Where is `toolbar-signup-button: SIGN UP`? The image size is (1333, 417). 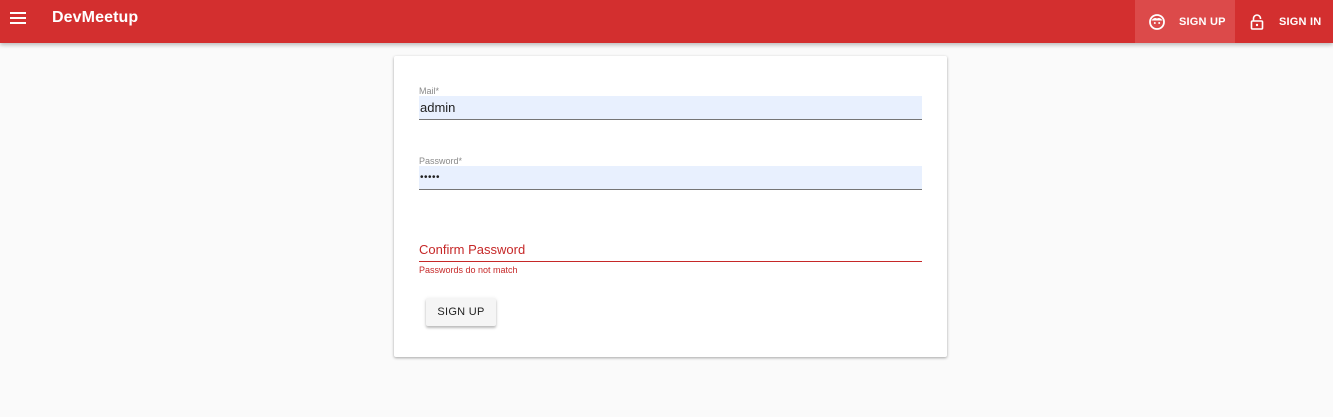
toolbar-signup-button: SIGN UP is located at coordinates (1185, 21).